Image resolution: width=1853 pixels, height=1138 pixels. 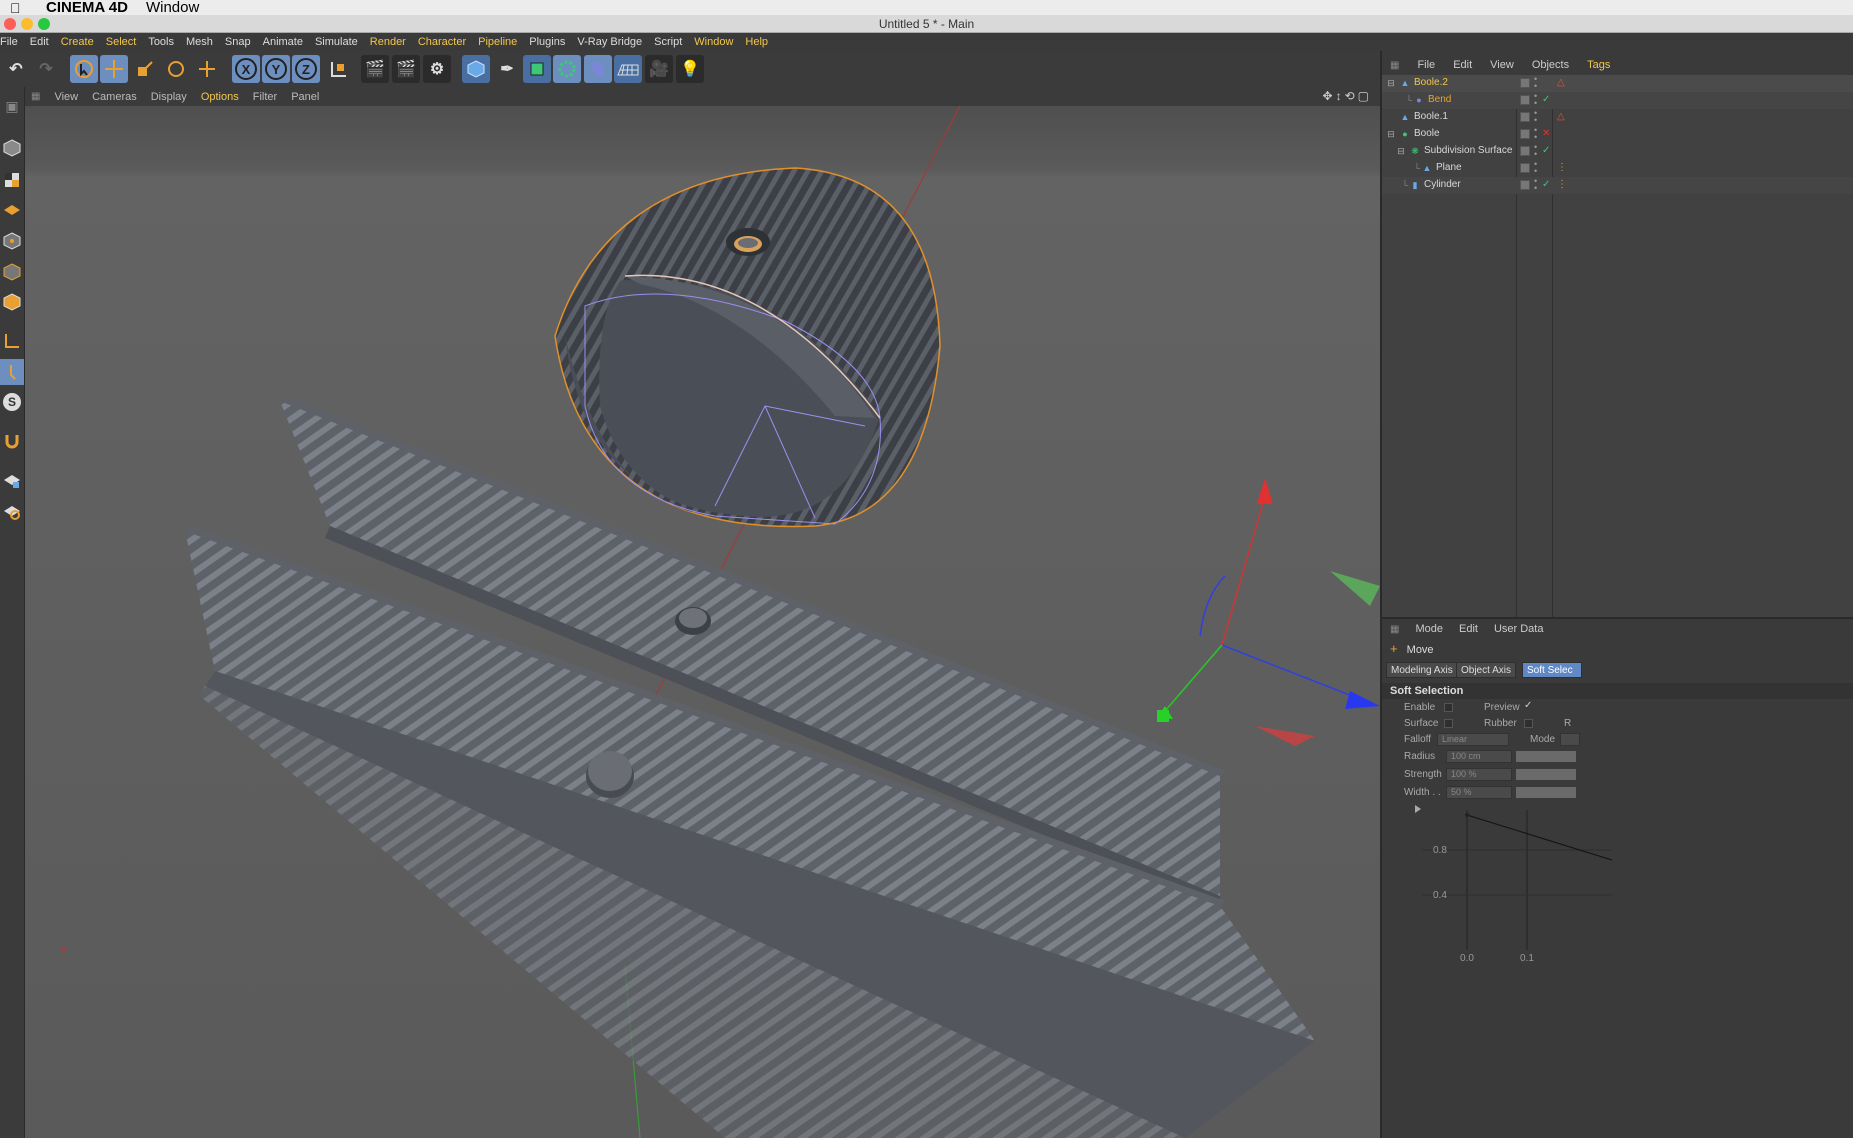 I want to click on am-menu-user-data: User Data, so click(x=1519, y=629).